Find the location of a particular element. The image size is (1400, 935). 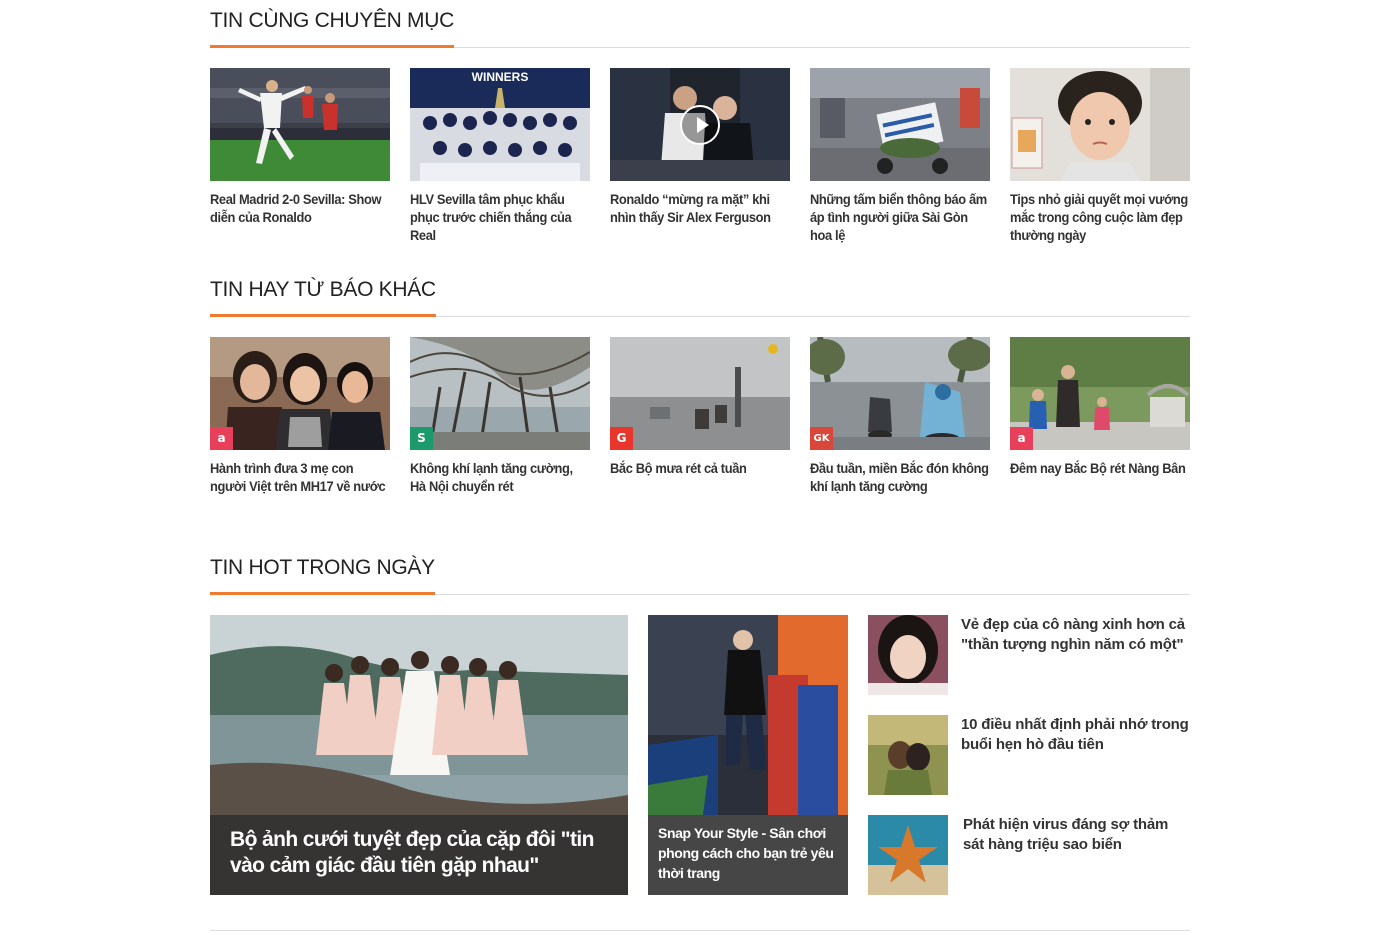

play-icon is located at coordinates (700, 125).